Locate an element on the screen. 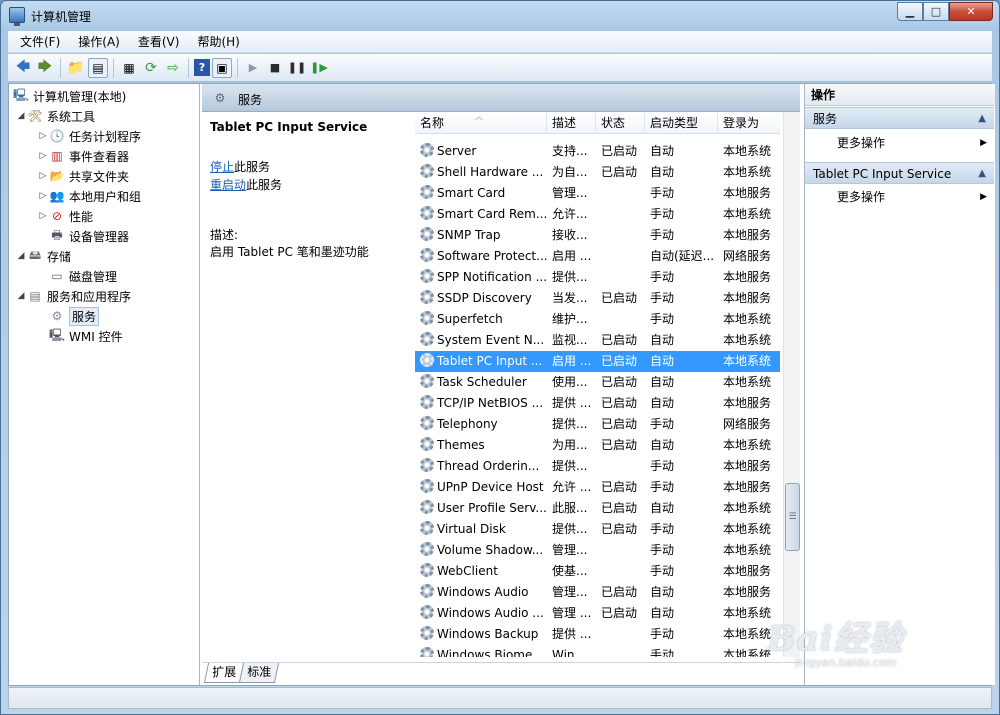 Image resolution: width=1000 pixels, height=715 pixels. properties-icon: ▦ is located at coordinates (129, 68).